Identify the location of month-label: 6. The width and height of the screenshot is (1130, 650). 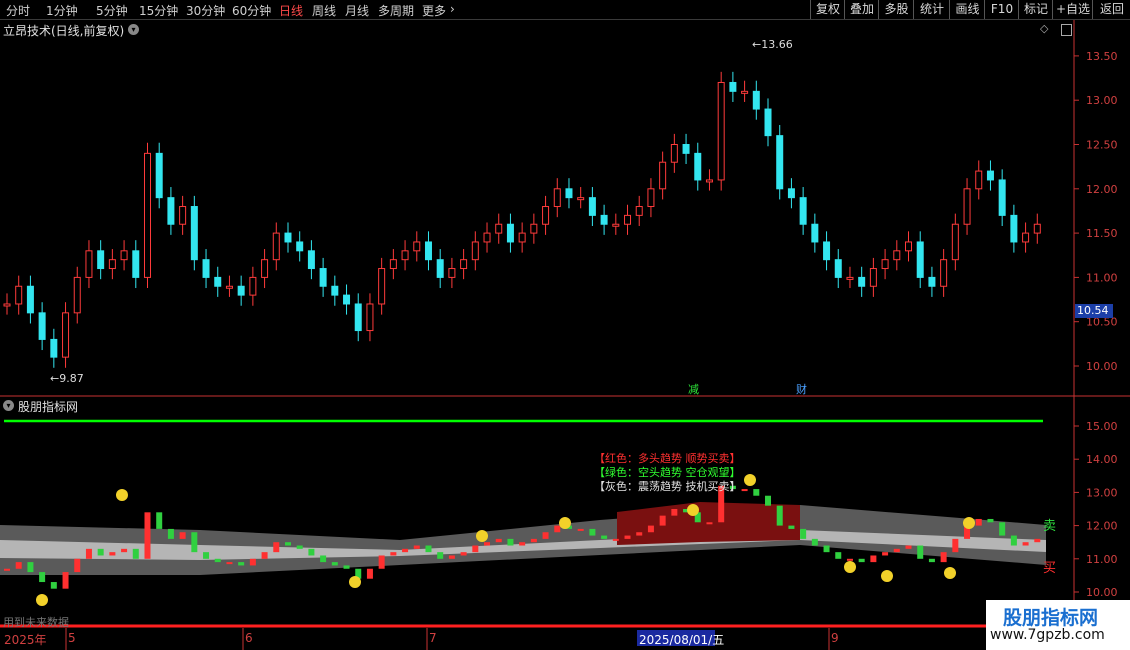
(249, 638).